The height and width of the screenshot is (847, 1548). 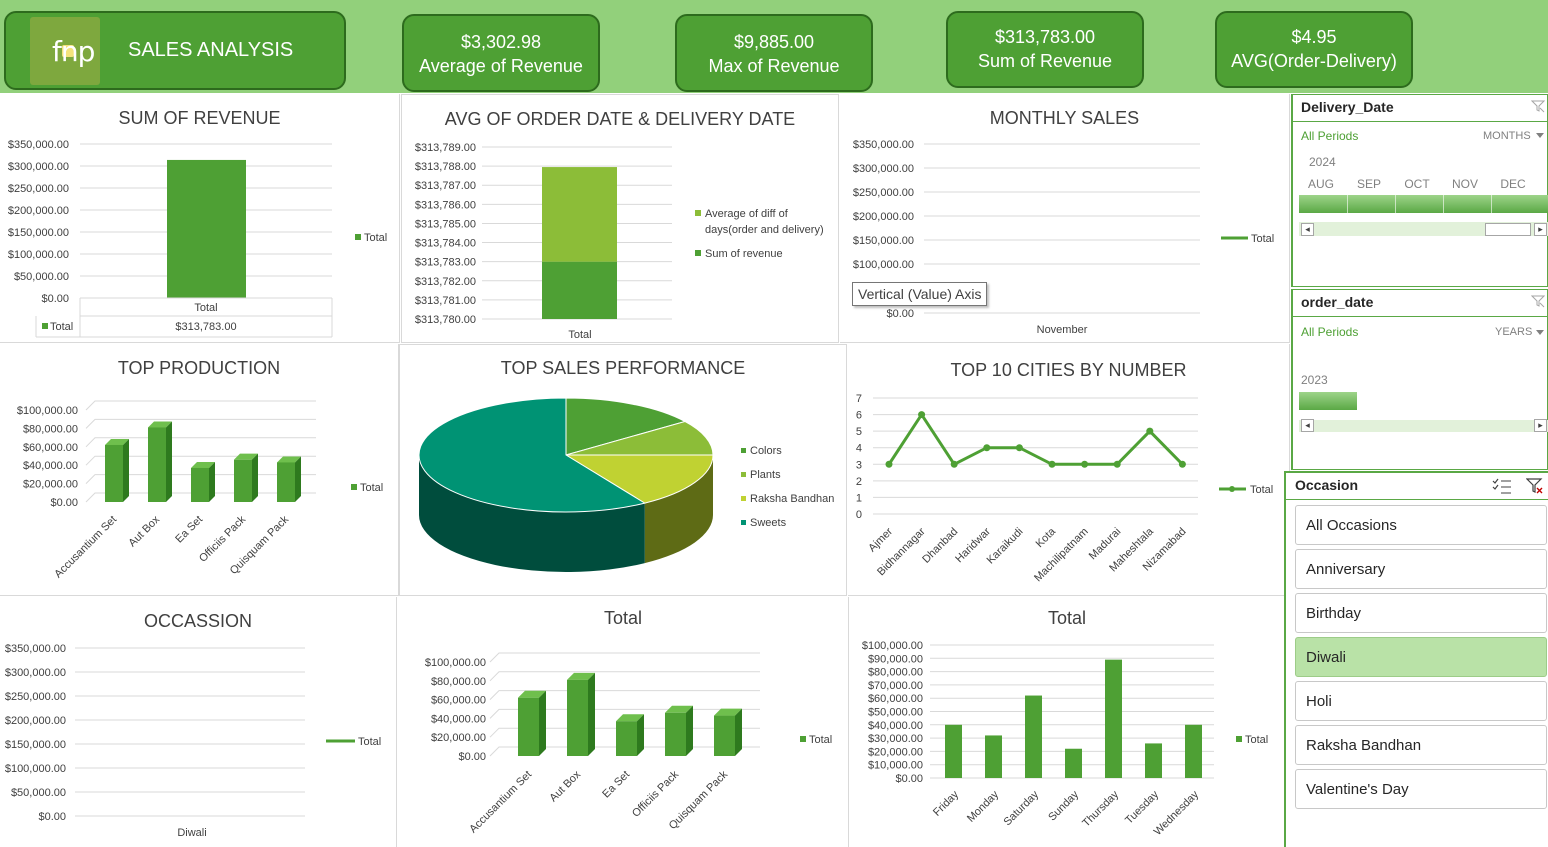 I want to click on time-level-dropdown: YEARS, so click(x=1513, y=332).